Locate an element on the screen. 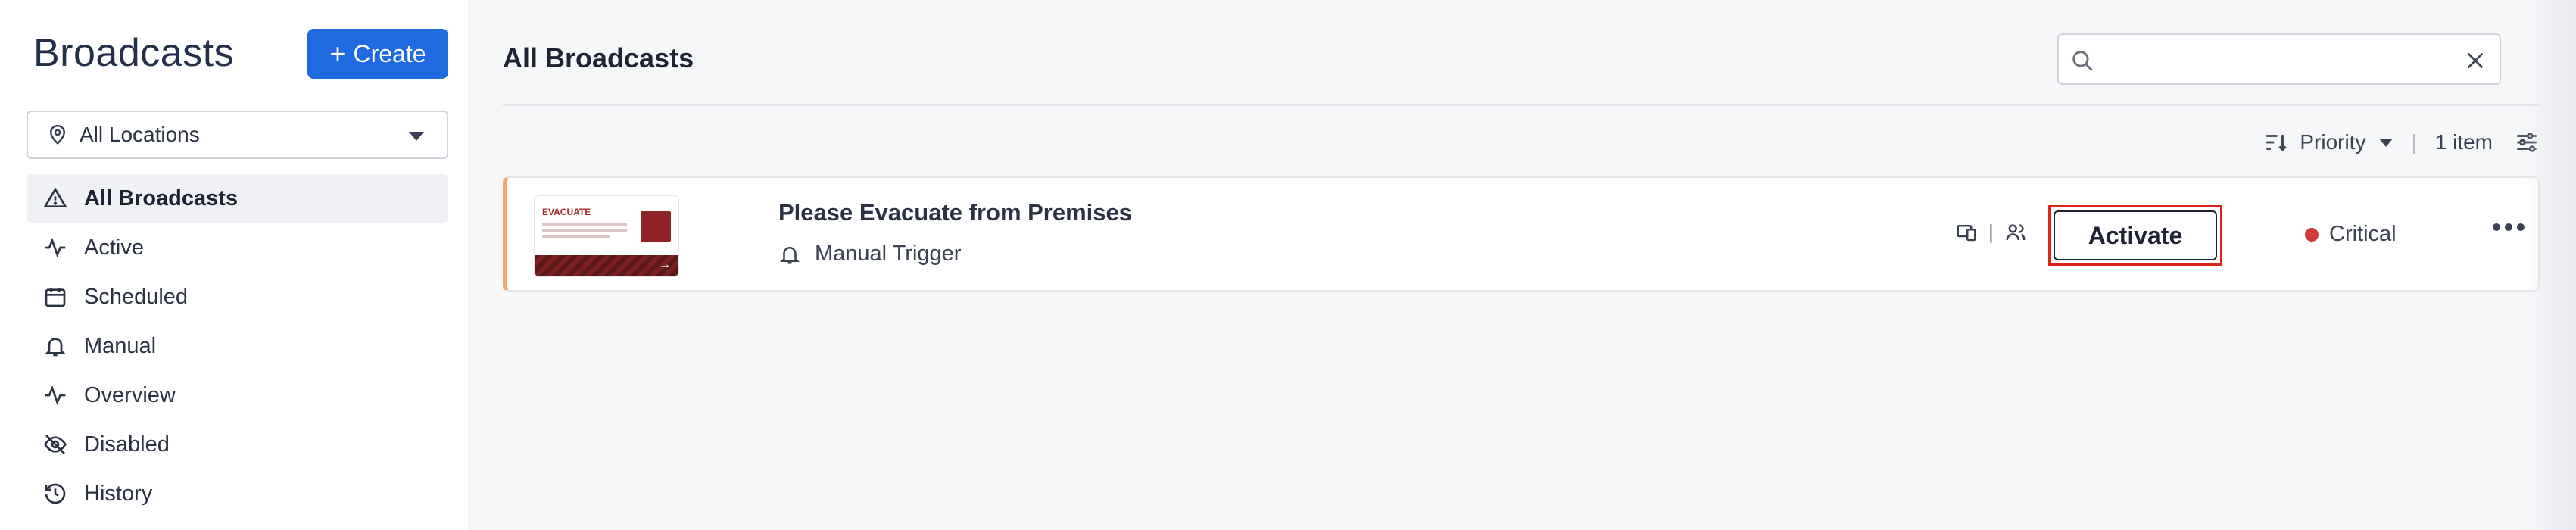 This screenshot has height=530, width=2576. sidebar-item-history: History is located at coordinates (237, 493).